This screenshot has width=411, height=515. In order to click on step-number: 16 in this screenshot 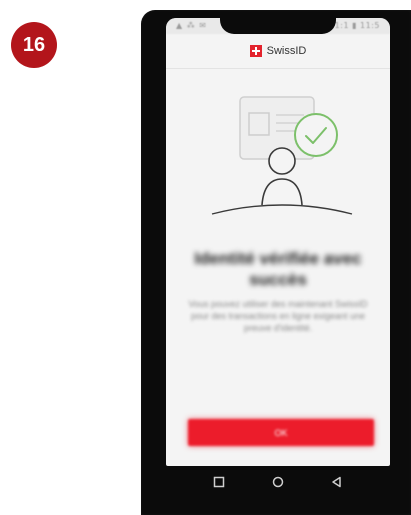, I will do `click(34, 44)`.